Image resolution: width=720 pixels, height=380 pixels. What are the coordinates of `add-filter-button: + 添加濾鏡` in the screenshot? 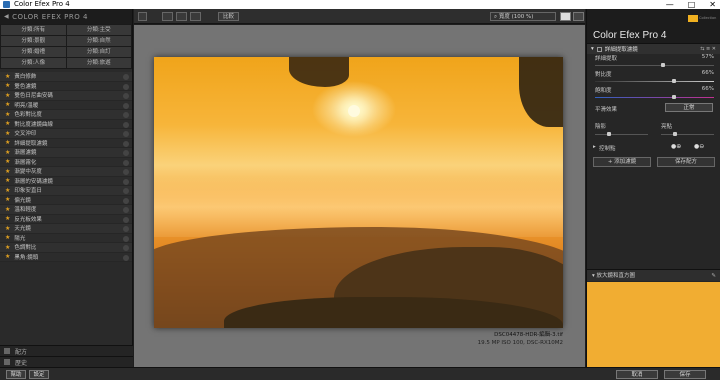 It's located at (622, 162).